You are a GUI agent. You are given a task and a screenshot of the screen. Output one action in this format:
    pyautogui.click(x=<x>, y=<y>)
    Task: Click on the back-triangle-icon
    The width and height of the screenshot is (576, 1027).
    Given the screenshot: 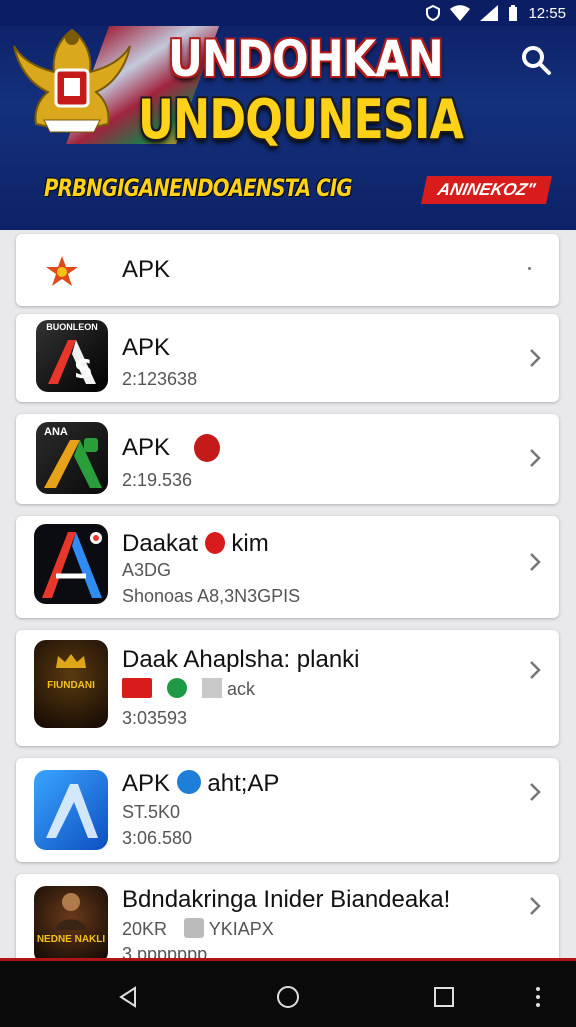 What is the action you would take?
    pyautogui.click(x=127, y=997)
    